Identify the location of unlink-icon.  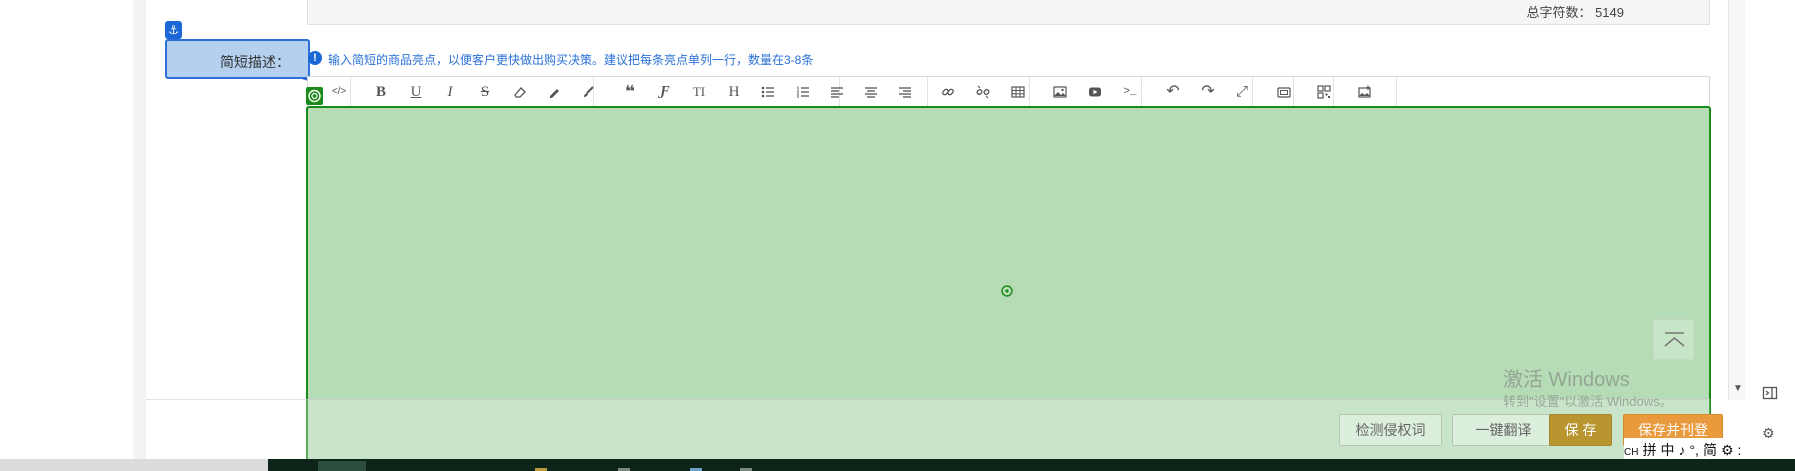
(983, 92).